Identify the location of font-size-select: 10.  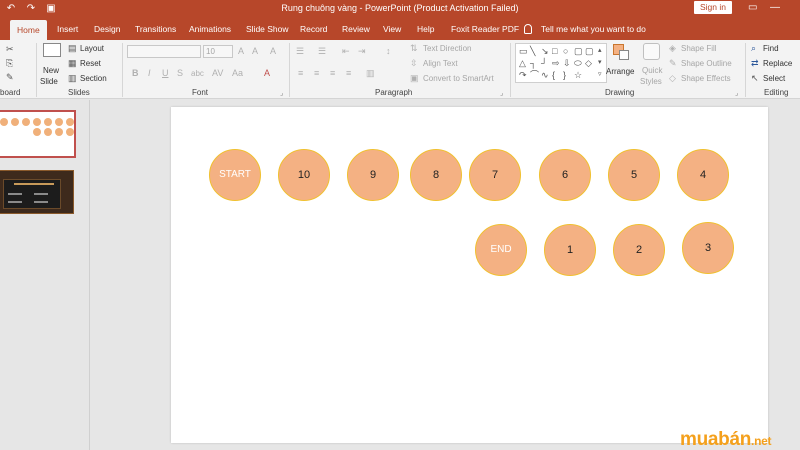
(218, 51).